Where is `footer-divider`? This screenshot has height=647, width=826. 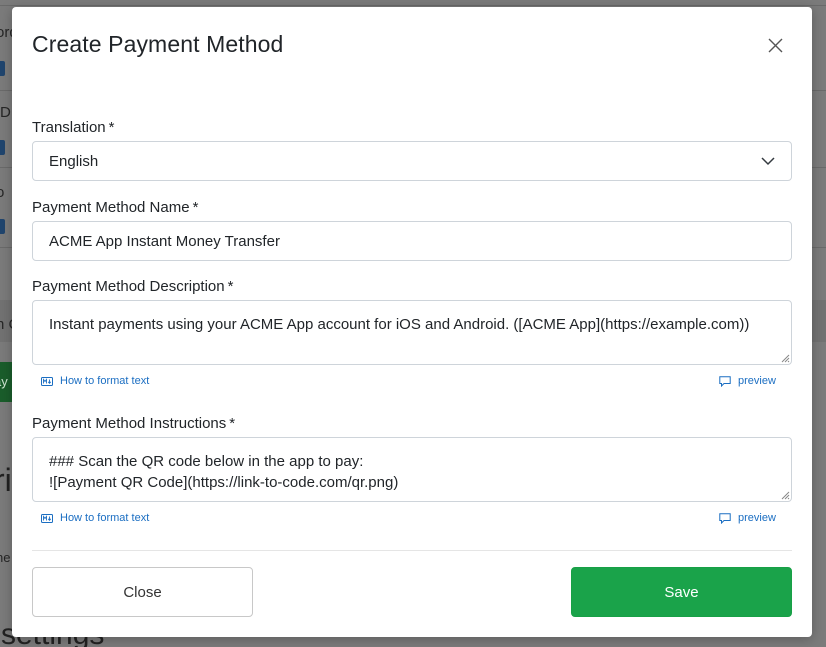
footer-divider is located at coordinates (412, 550).